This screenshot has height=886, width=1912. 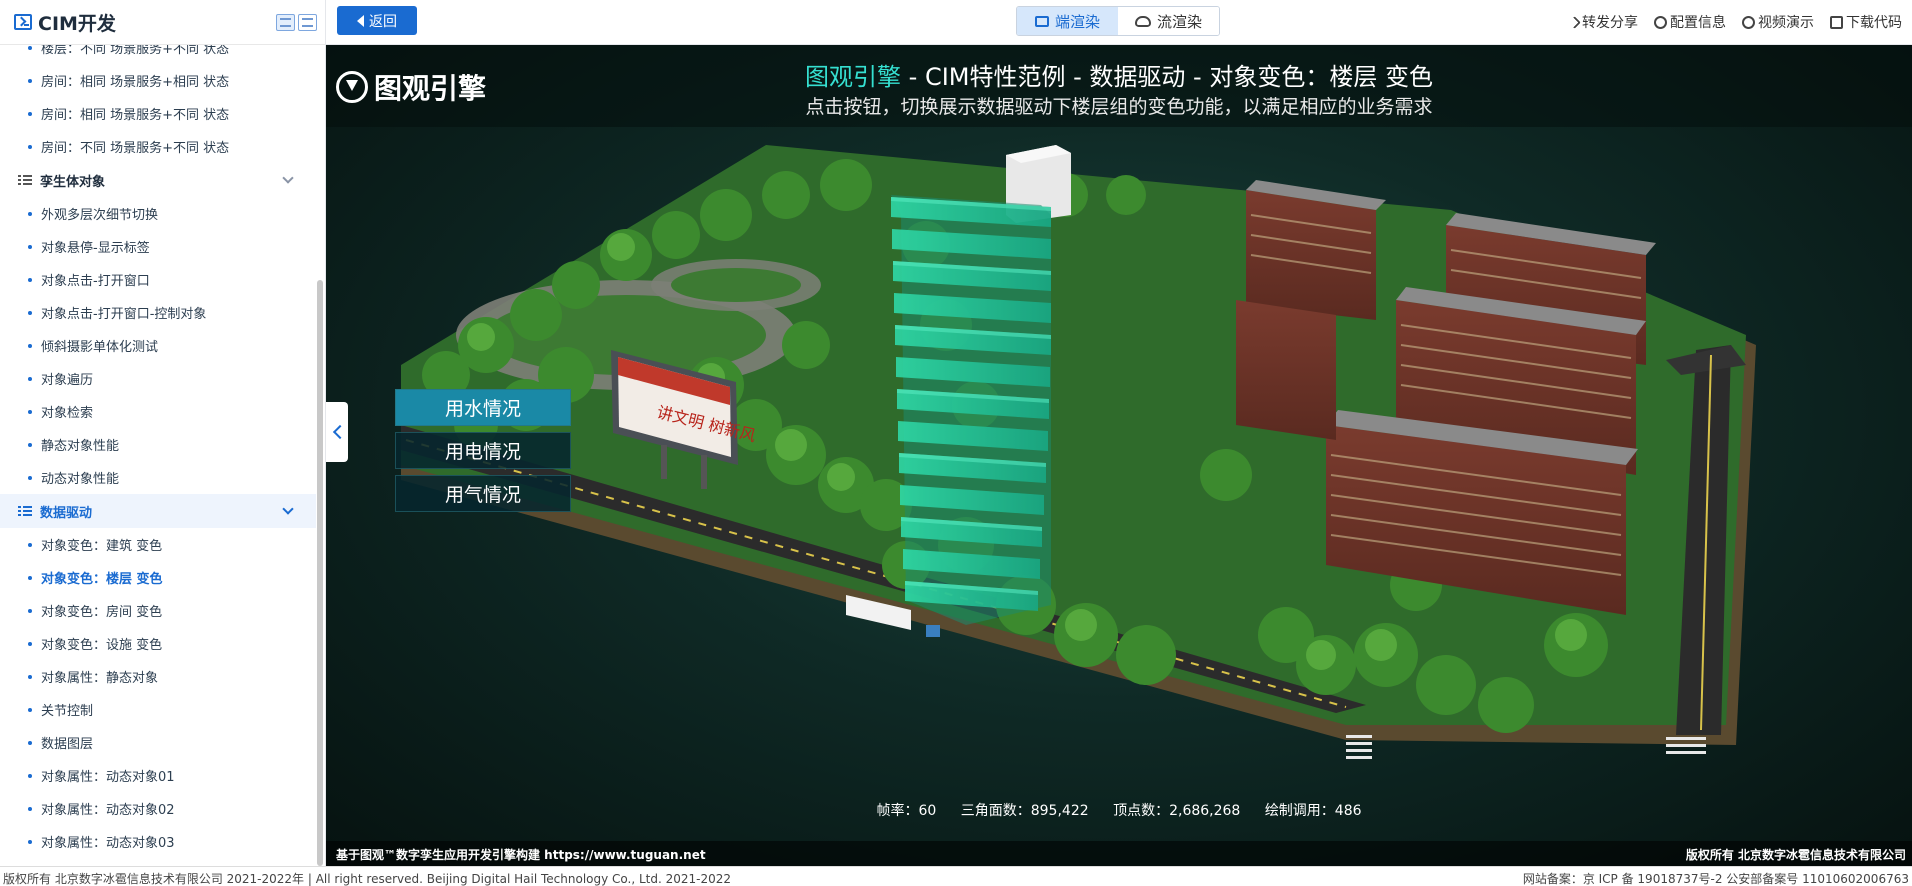 I want to click on highlighted-floor-building, so click(x=971, y=410).